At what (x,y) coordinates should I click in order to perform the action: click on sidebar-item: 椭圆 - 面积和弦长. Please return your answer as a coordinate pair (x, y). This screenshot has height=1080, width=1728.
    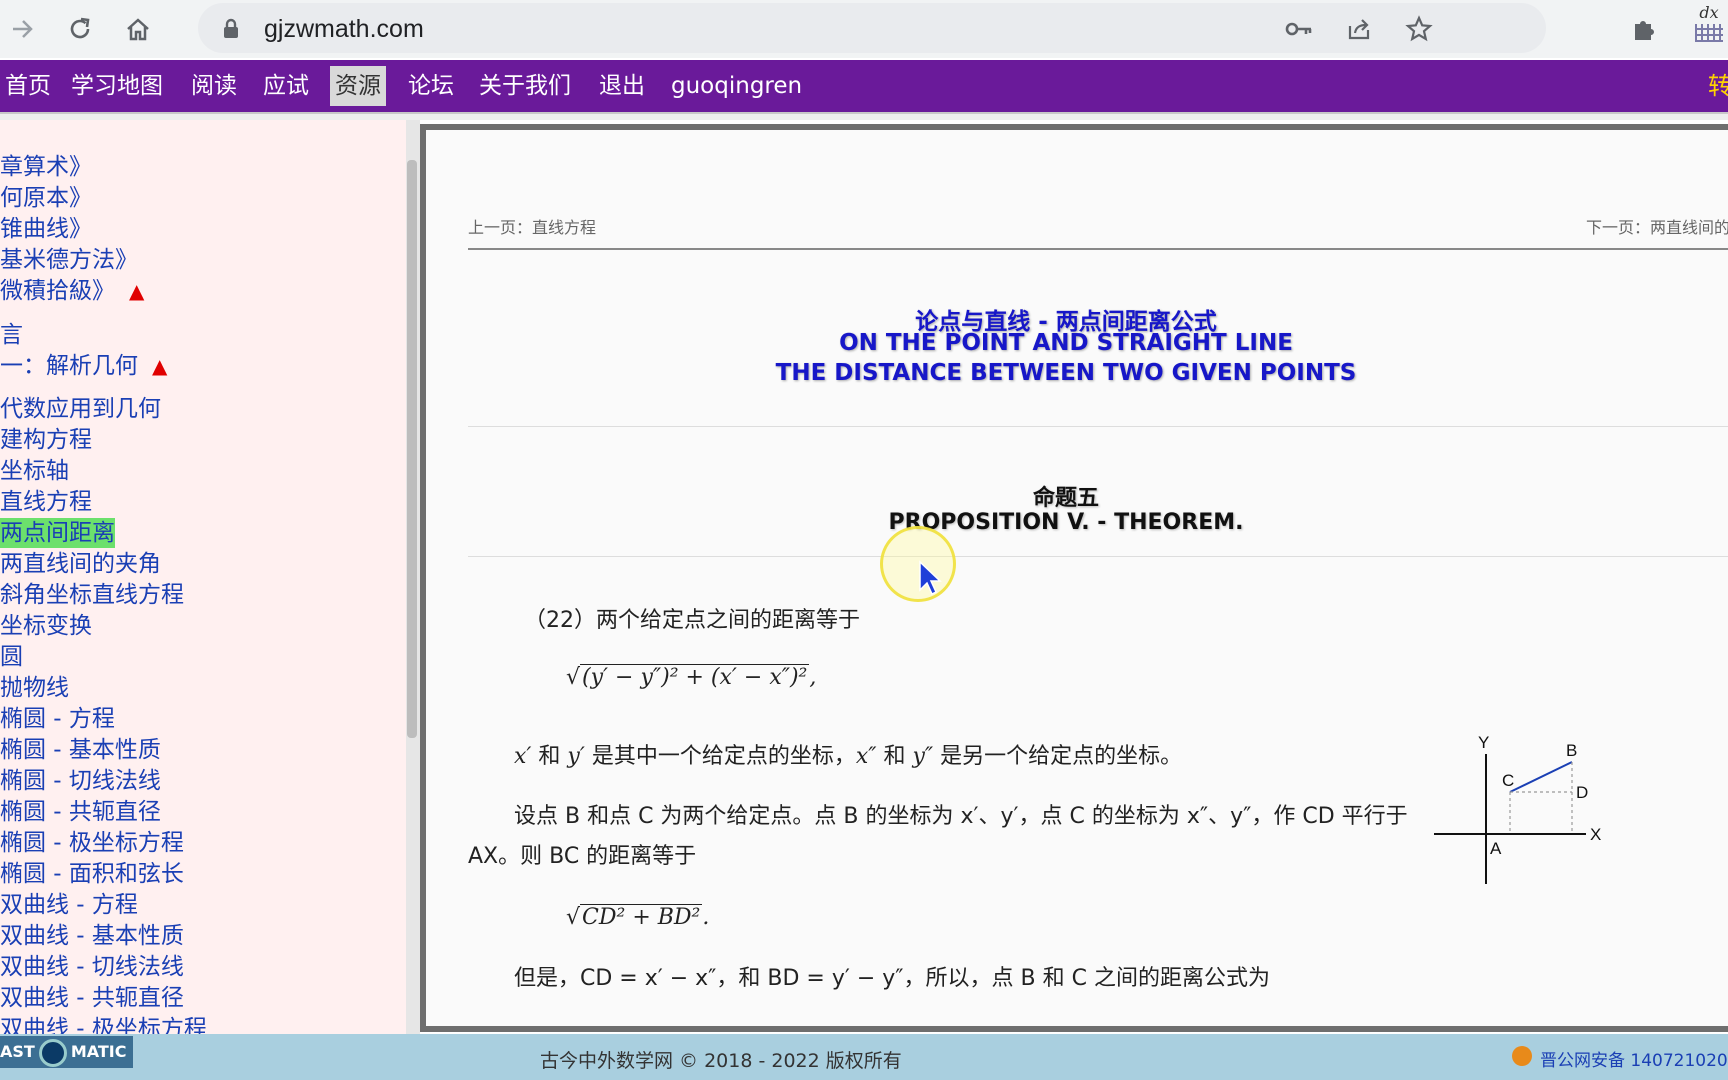
    Looking at the image, I should click on (92, 874).